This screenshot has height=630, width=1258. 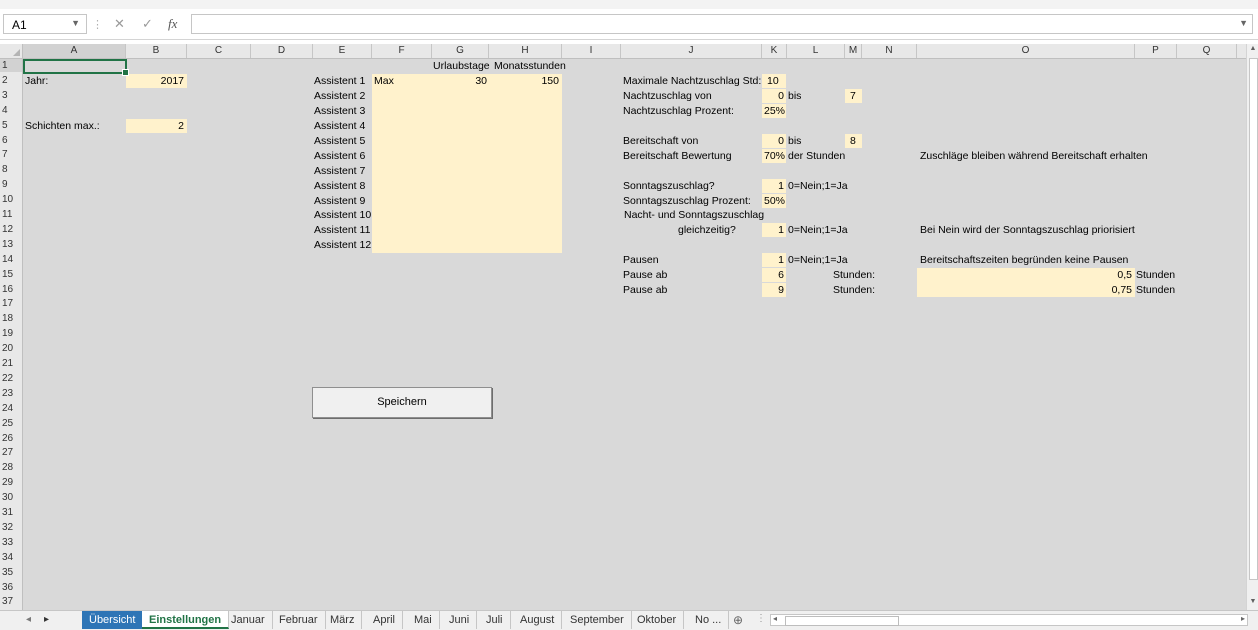 What do you see at coordinates (75, 23) in the screenshot?
I see `chevron-down-icon: ▼` at bounding box center [75, 23].